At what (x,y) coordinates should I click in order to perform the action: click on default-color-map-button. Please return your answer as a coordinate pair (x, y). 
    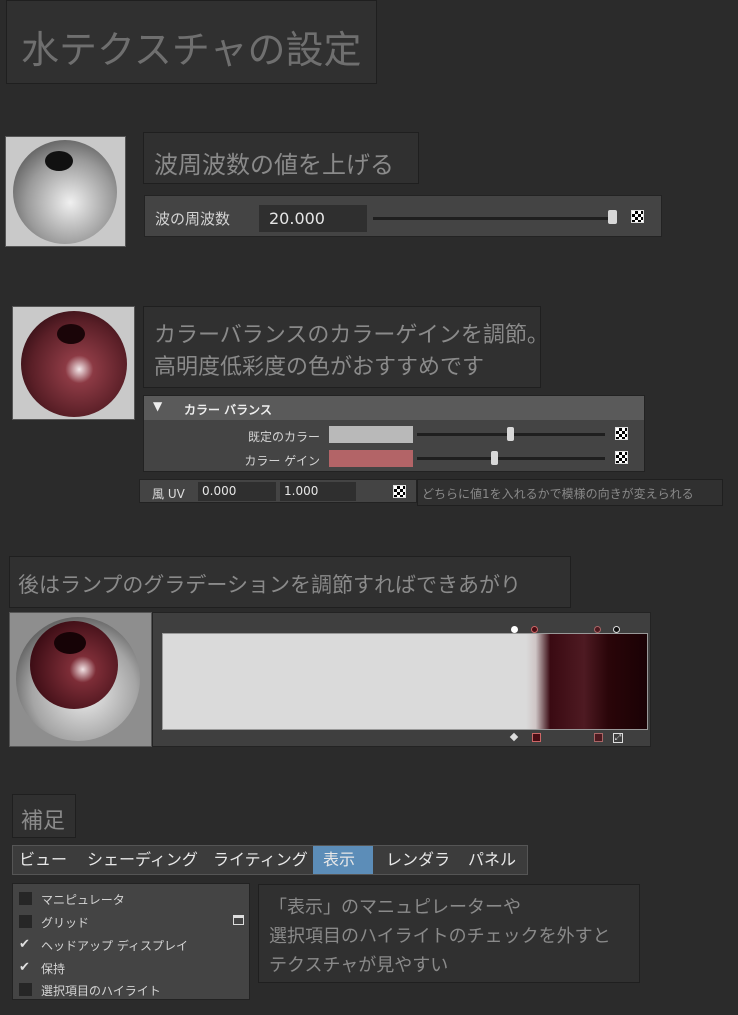
    Looking at the image, I should click on (621, 433).